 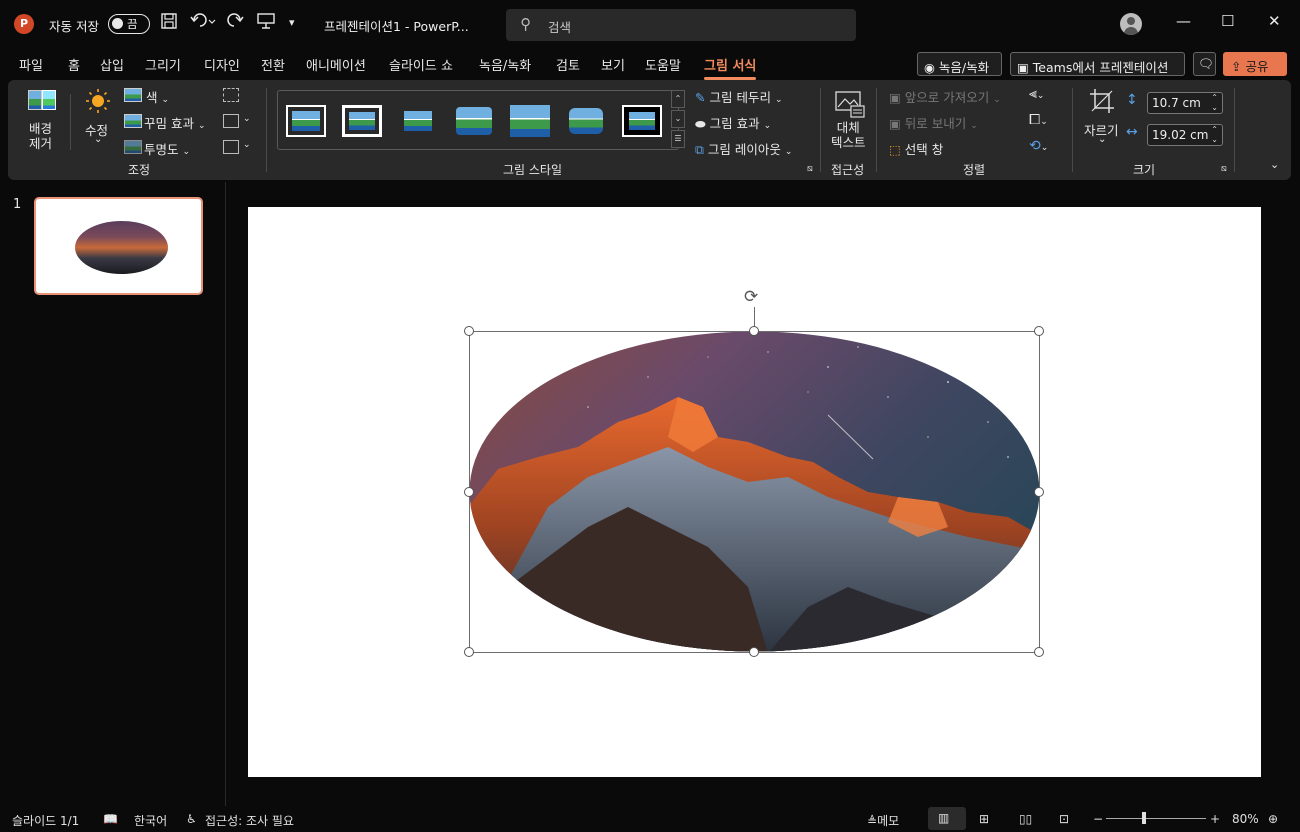 What do you see at coordinates (1038, 146) in the screenshot?
I see `rotate-icon: ⟲⌄` at bounding box center [1038, 146].